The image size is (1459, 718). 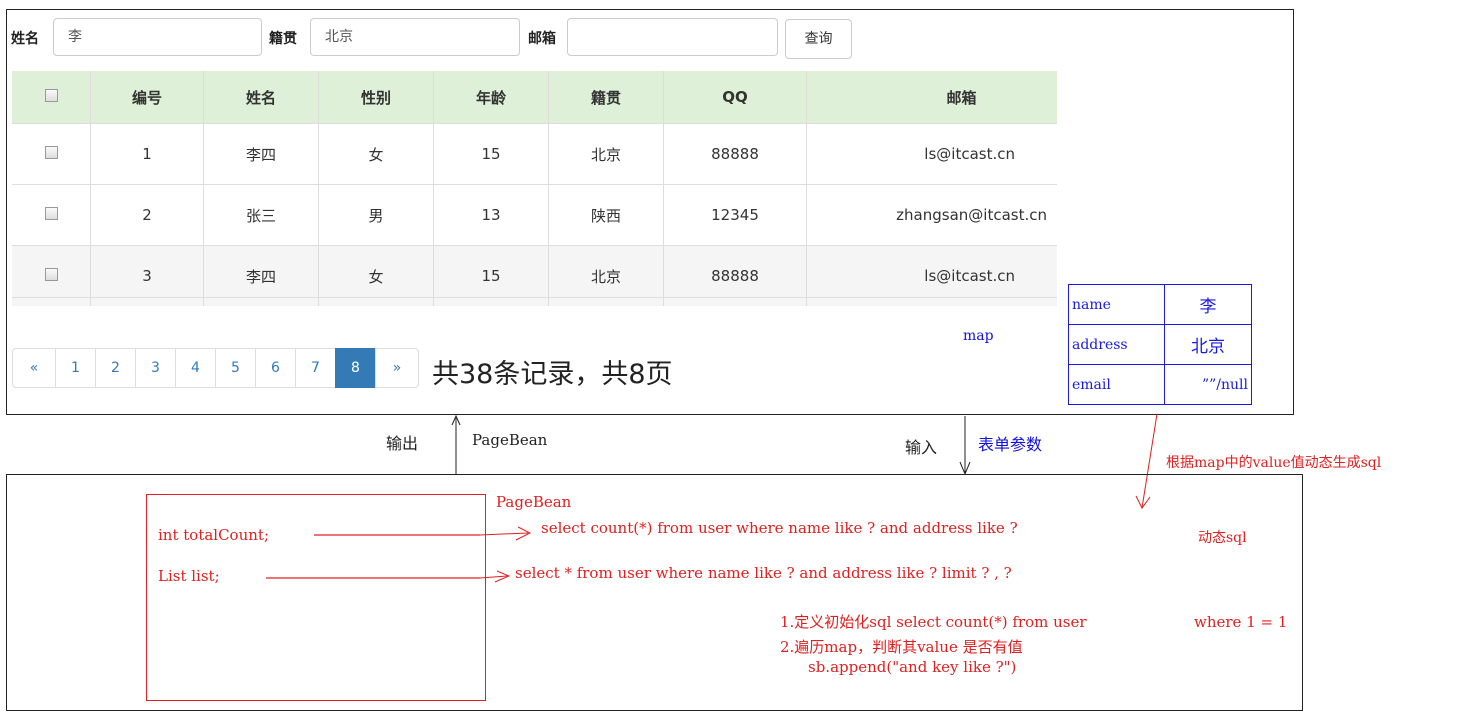 What do you see at coordinates (912, 667) in the screenshot?
I see `step-3: sb.append("and key like ?")` at bounding box center [912, 667].